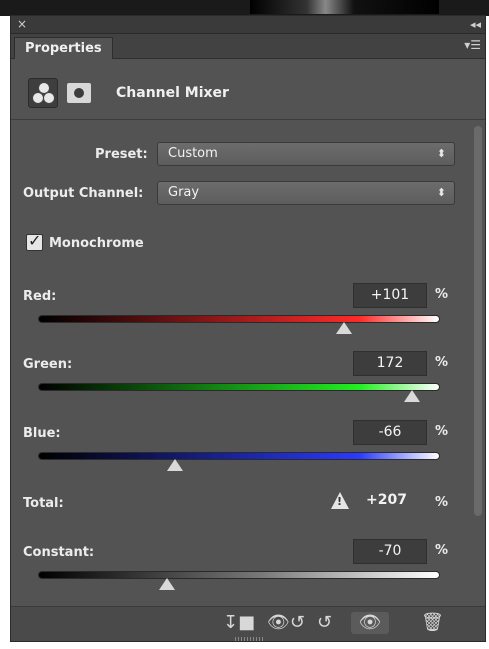 The height and width of the screenshot is (649, 489). I want to click on constant-label: Constant:, so click(59, 552).